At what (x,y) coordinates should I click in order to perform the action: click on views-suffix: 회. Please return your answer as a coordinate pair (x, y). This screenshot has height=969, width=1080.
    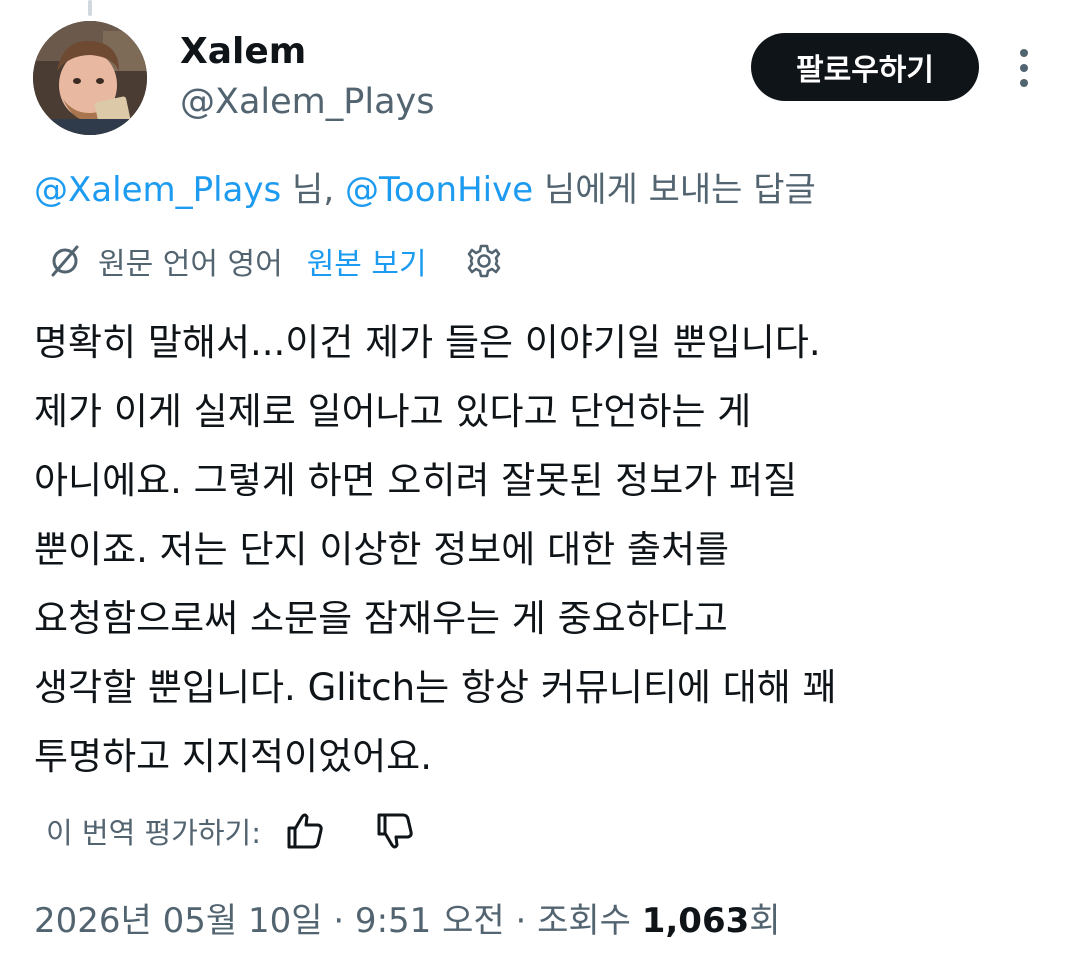
    Looking at the image, I should click on (765, 921).